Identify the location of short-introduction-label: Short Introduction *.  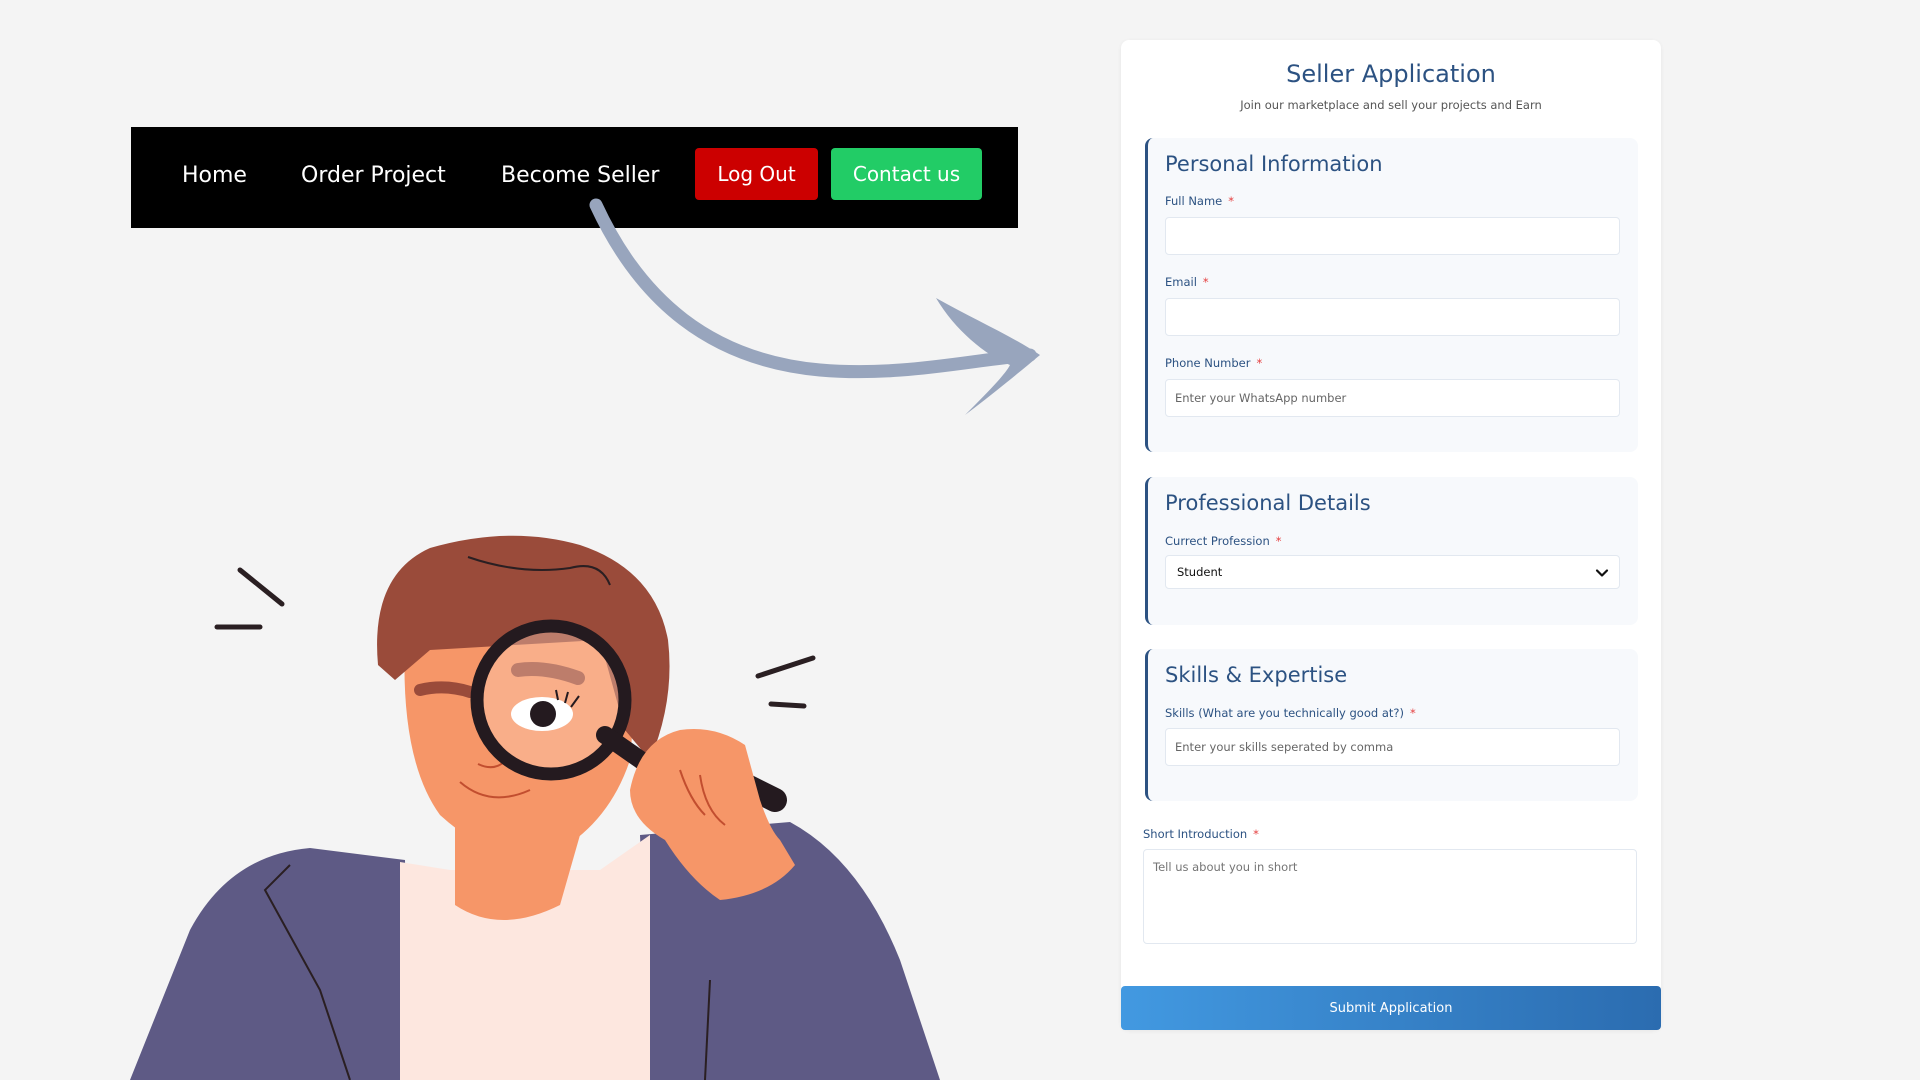
(1201, 834).